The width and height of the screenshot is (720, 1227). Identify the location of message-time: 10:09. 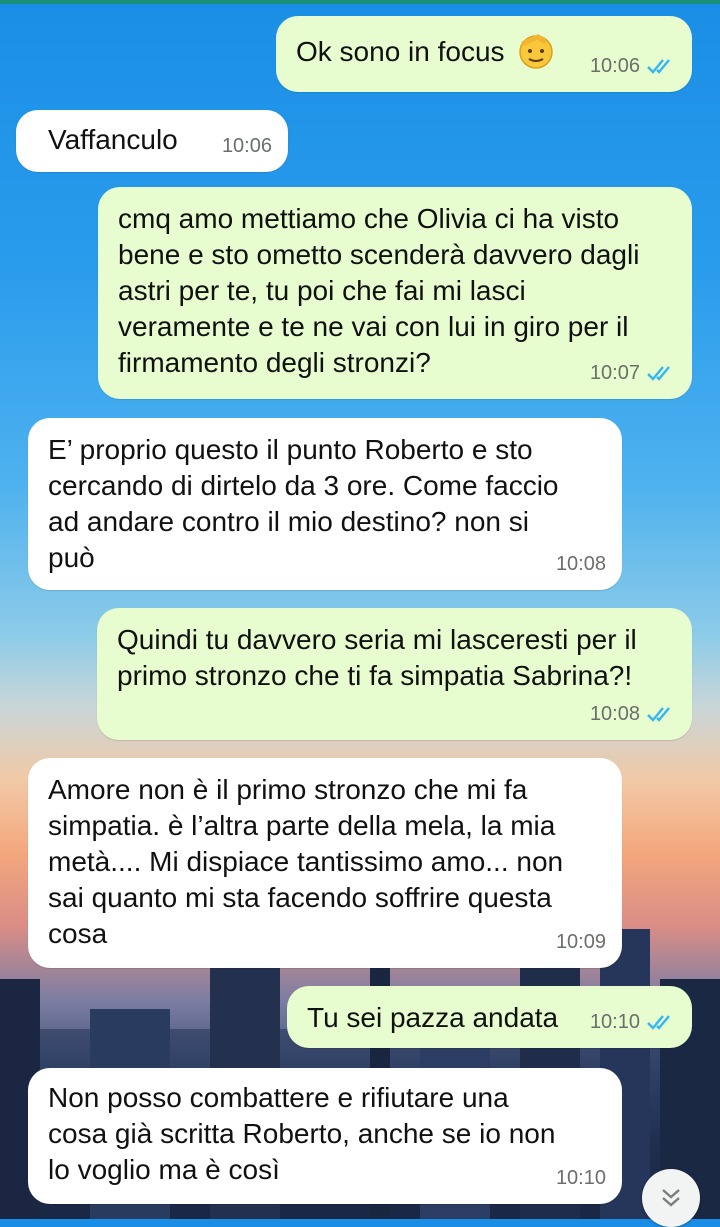
(580, 942).